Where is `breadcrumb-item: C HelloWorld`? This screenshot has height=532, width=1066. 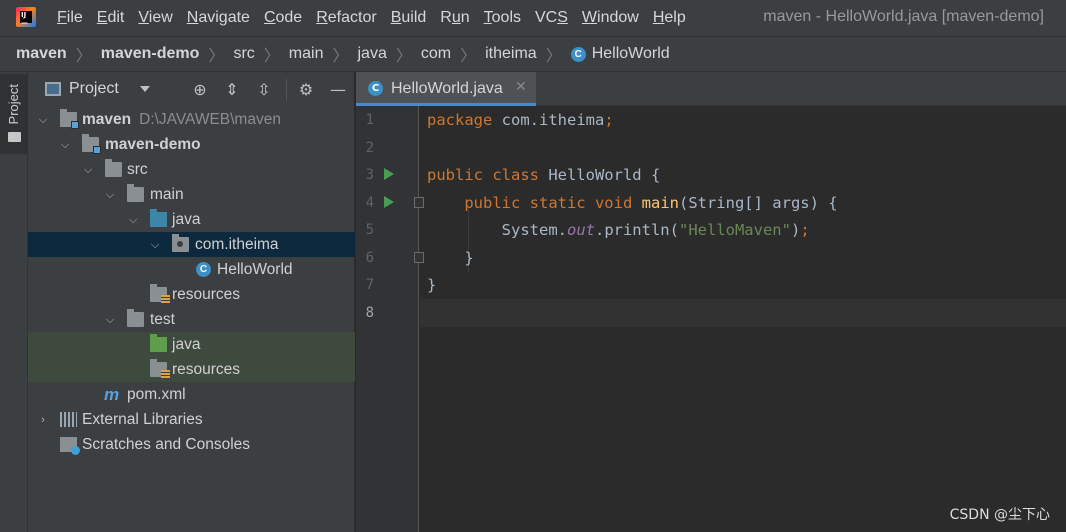 breadcrumb-item: C HelloWorld is located at coordinates (620, 54).